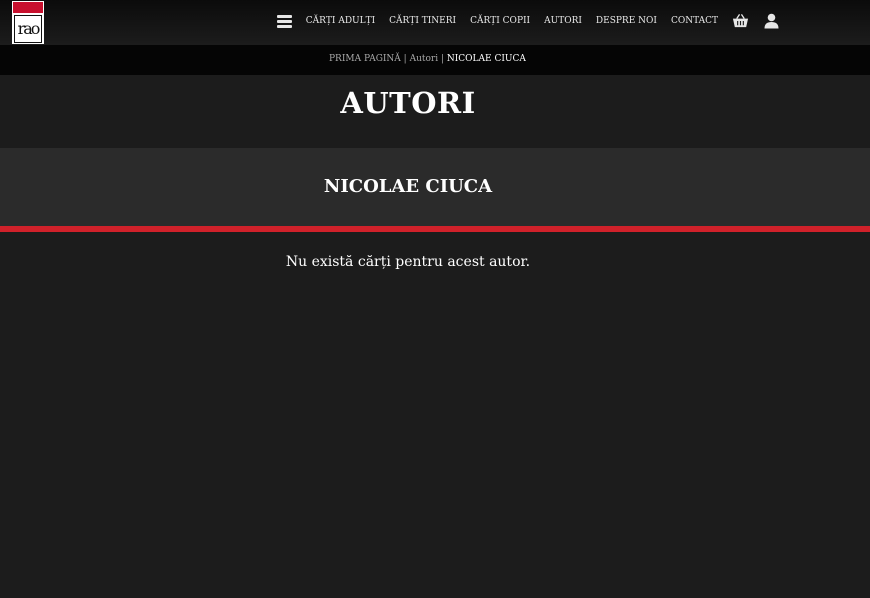 This screenshot has height=598, width=870. What do you see at coordinates (771, 21) in the screenshot?
I see `user-icon` at bounding box center [771, 21].